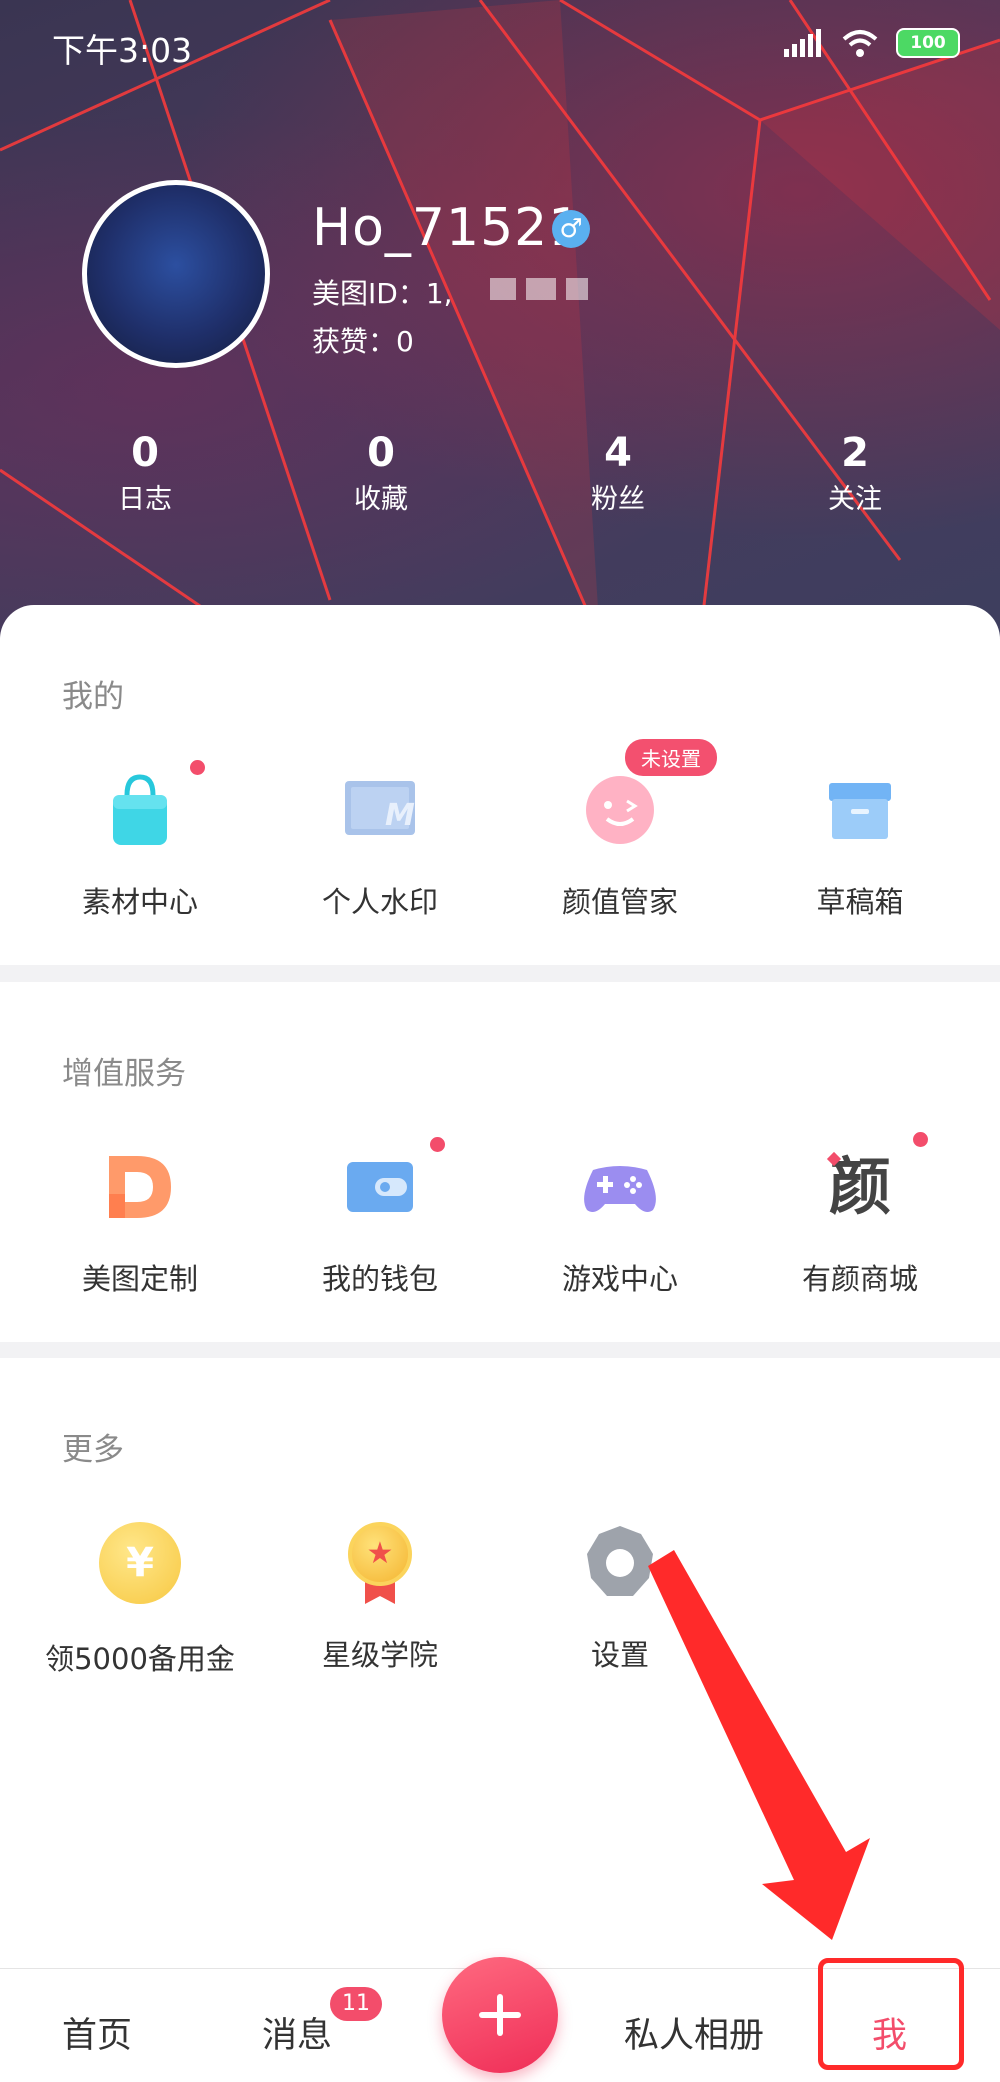  What do you see at coordinates (139, 1279) in the screenshot?
I see `item-label: 美图定制` at bounding box center [139, 1279].